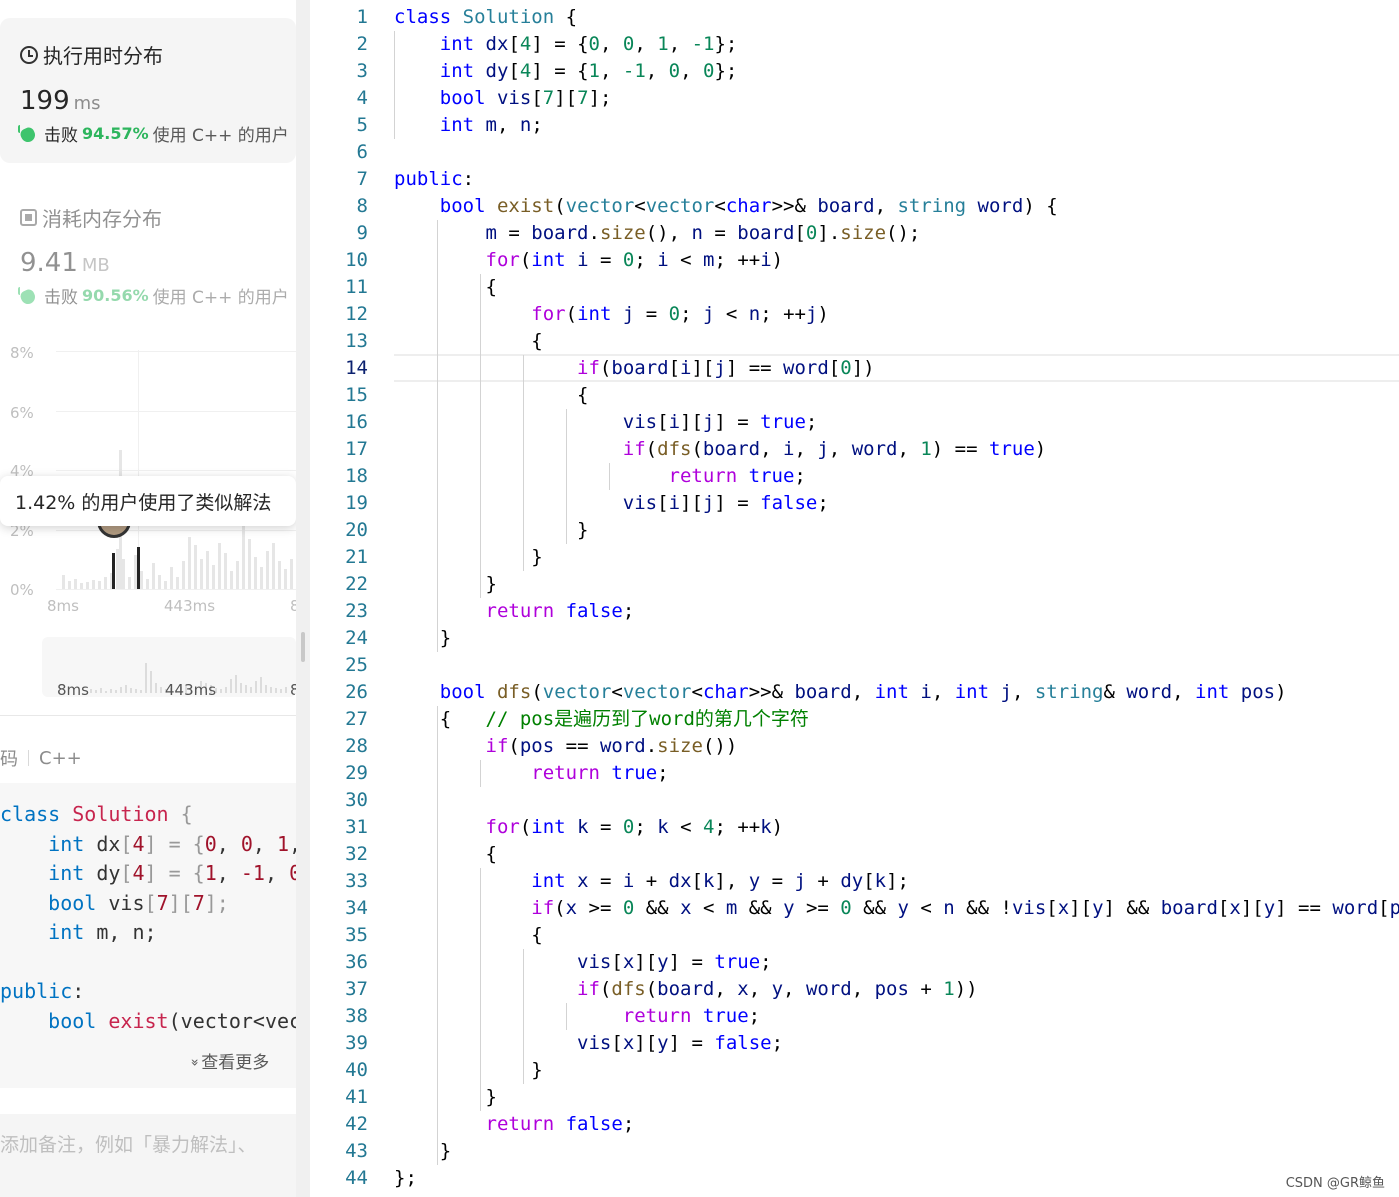 This screenshot has width=1399, height=1197. What do you see at coordinates (434, 179) in the screenshot?
I see `code-text: public:` at bounding box center [434, 179].